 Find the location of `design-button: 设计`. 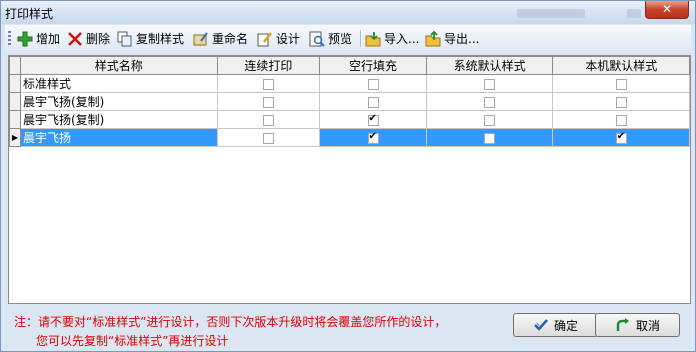

design-button: 设计 is located at coordinates (278, 38).